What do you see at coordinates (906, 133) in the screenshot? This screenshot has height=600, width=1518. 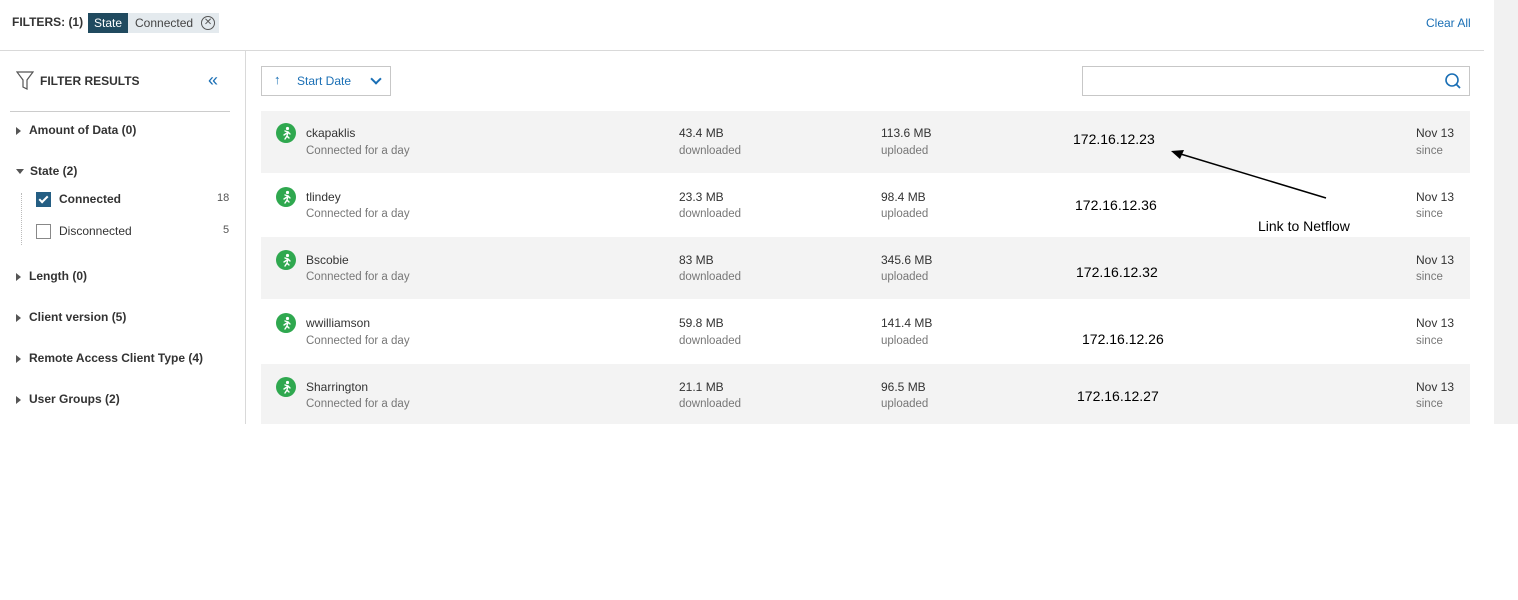 I see `uploaded-value: 113.6 MB` at bounding box center [906, 133].